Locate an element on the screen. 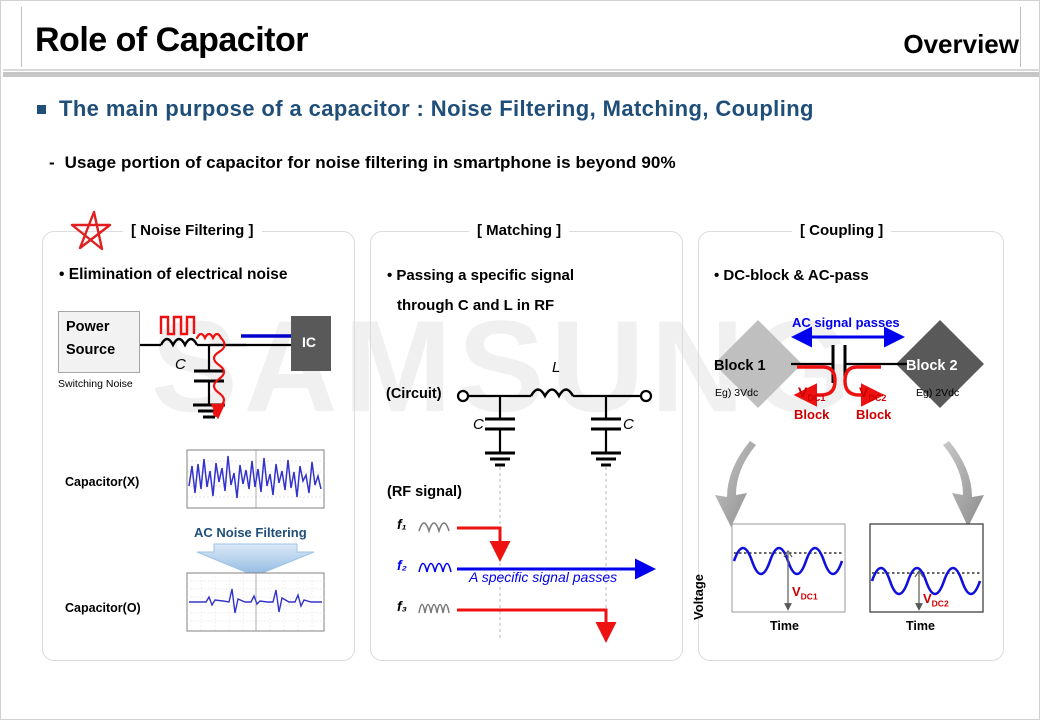 Image resolution: width=1040 pixels, height=721 pixels. vdc1-label: VDC1 is located at coordinates (811, 393).